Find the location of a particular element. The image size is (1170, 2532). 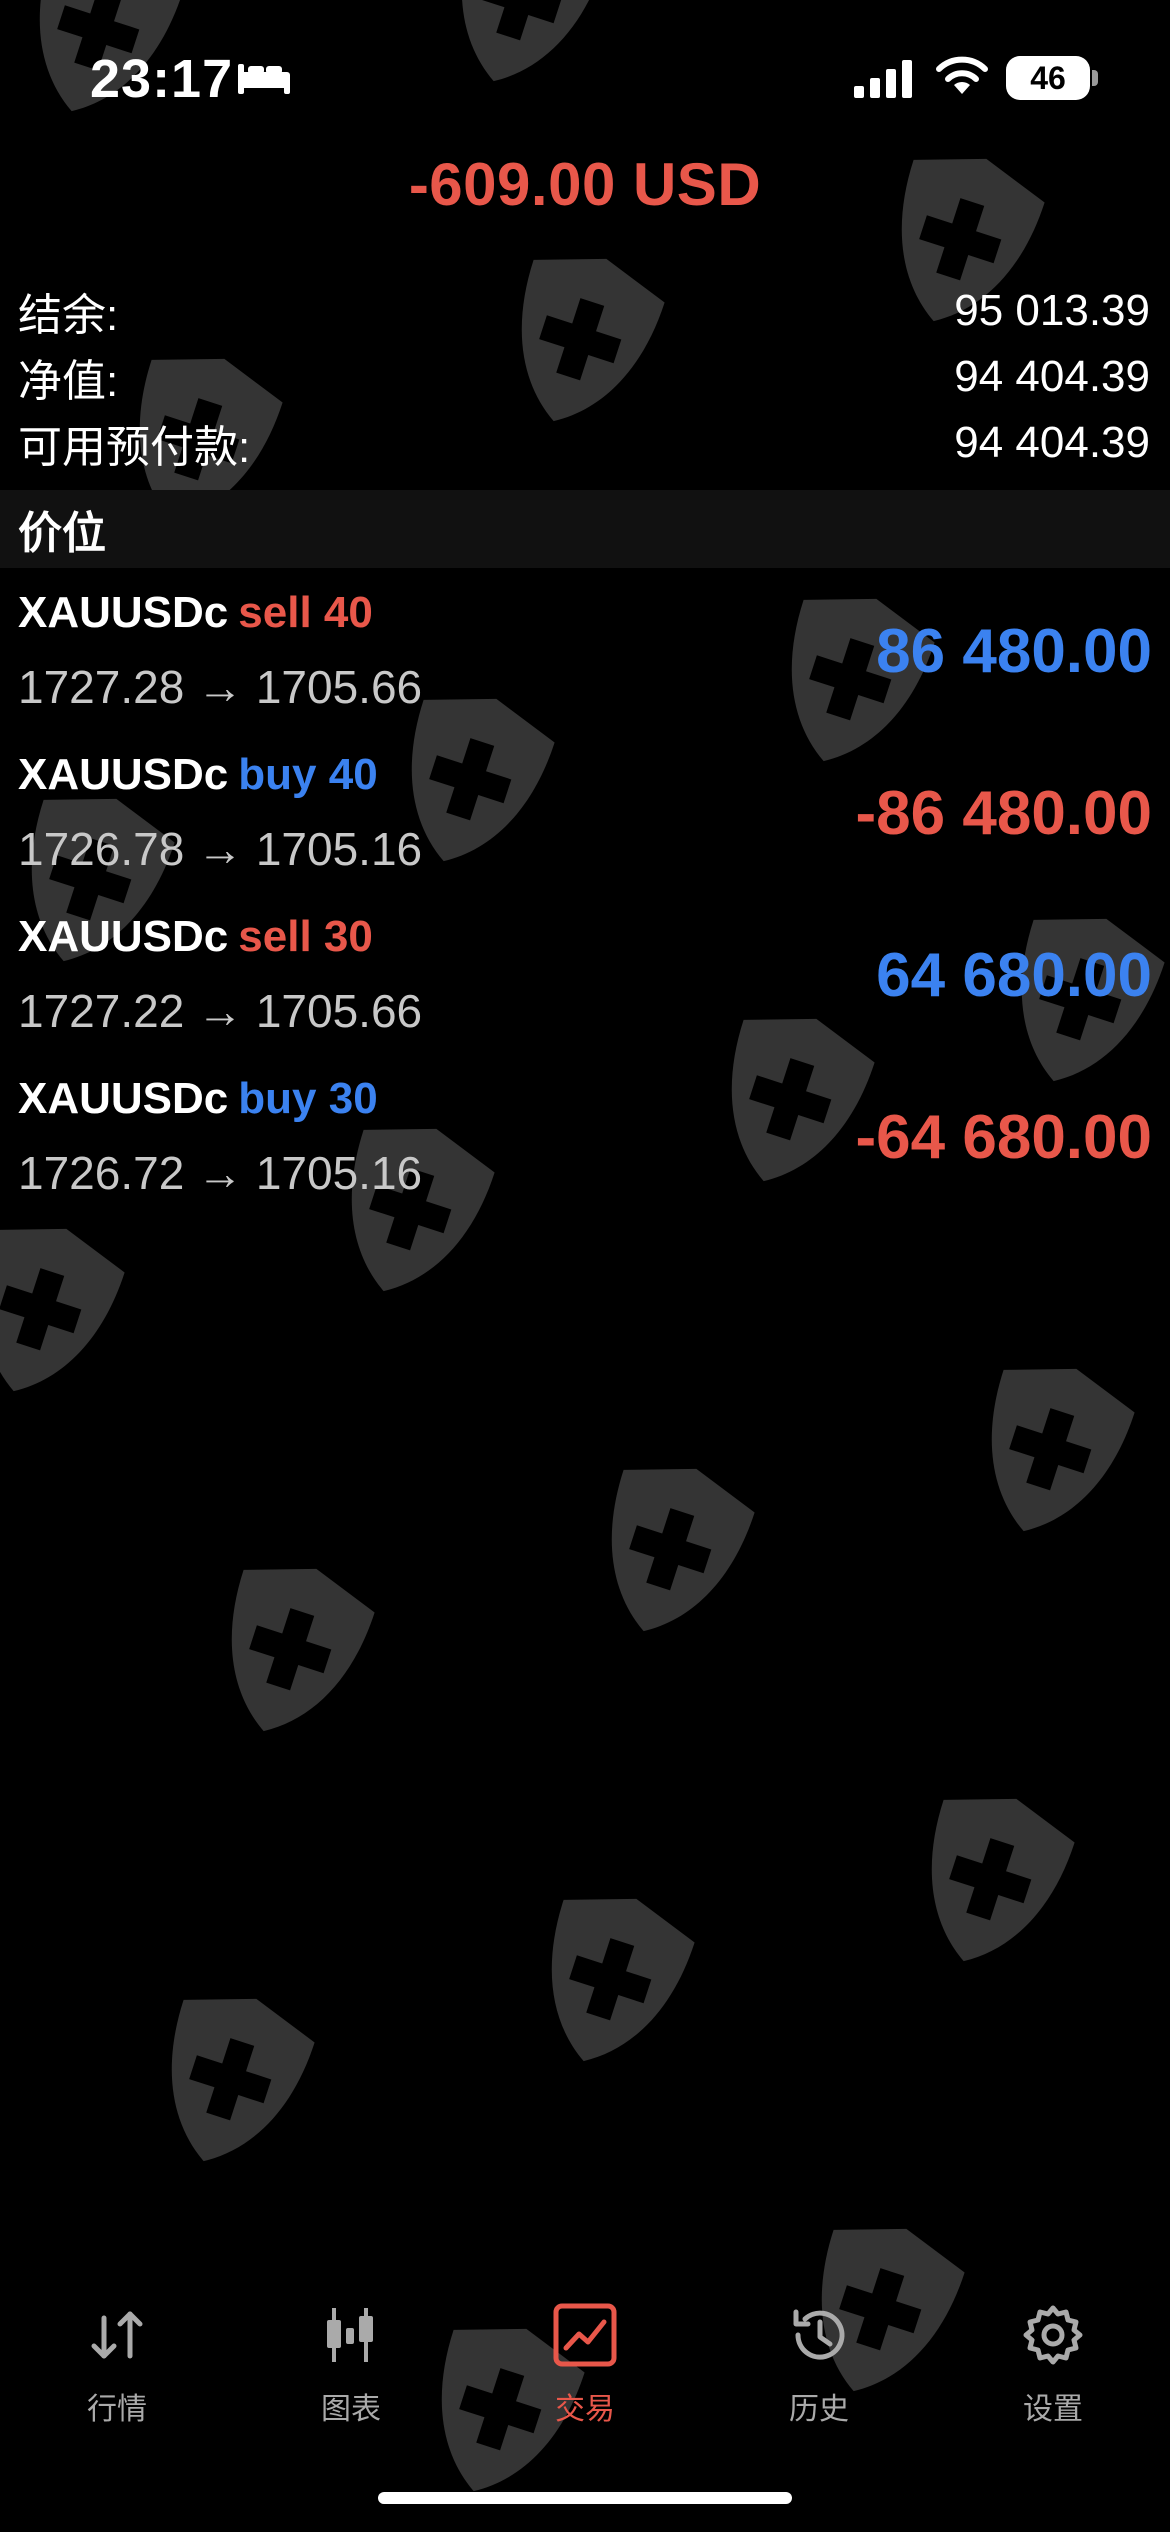

trade-icon is located at coordinates (585, 2335).